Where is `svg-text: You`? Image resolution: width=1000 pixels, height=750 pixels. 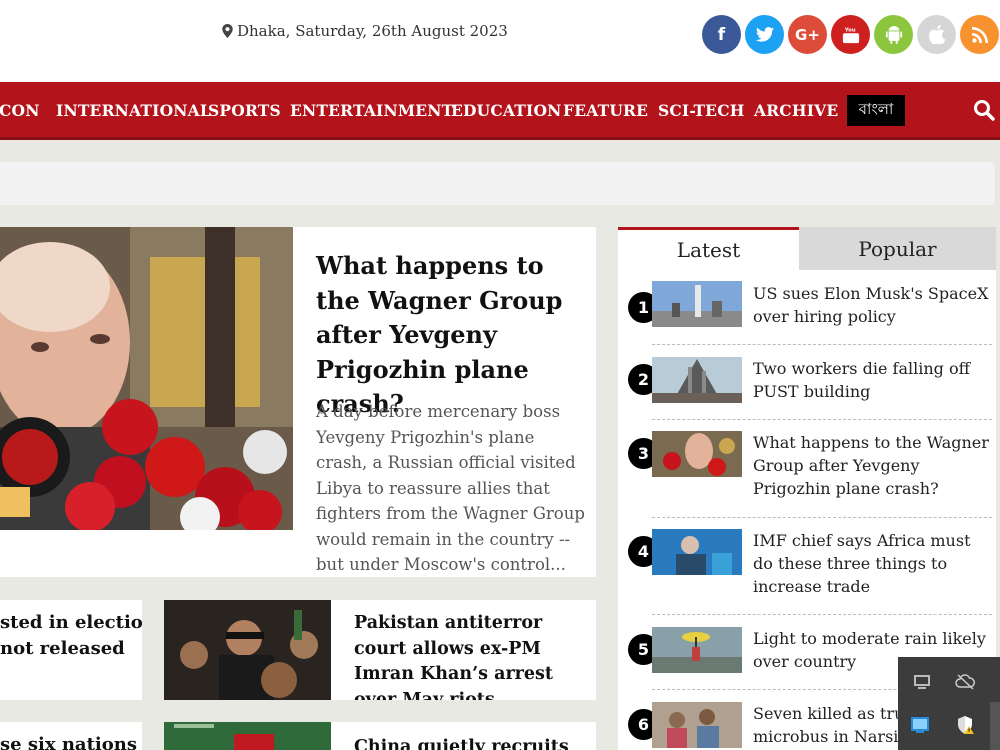
svg-text: You is located at coordinates (849, 30).